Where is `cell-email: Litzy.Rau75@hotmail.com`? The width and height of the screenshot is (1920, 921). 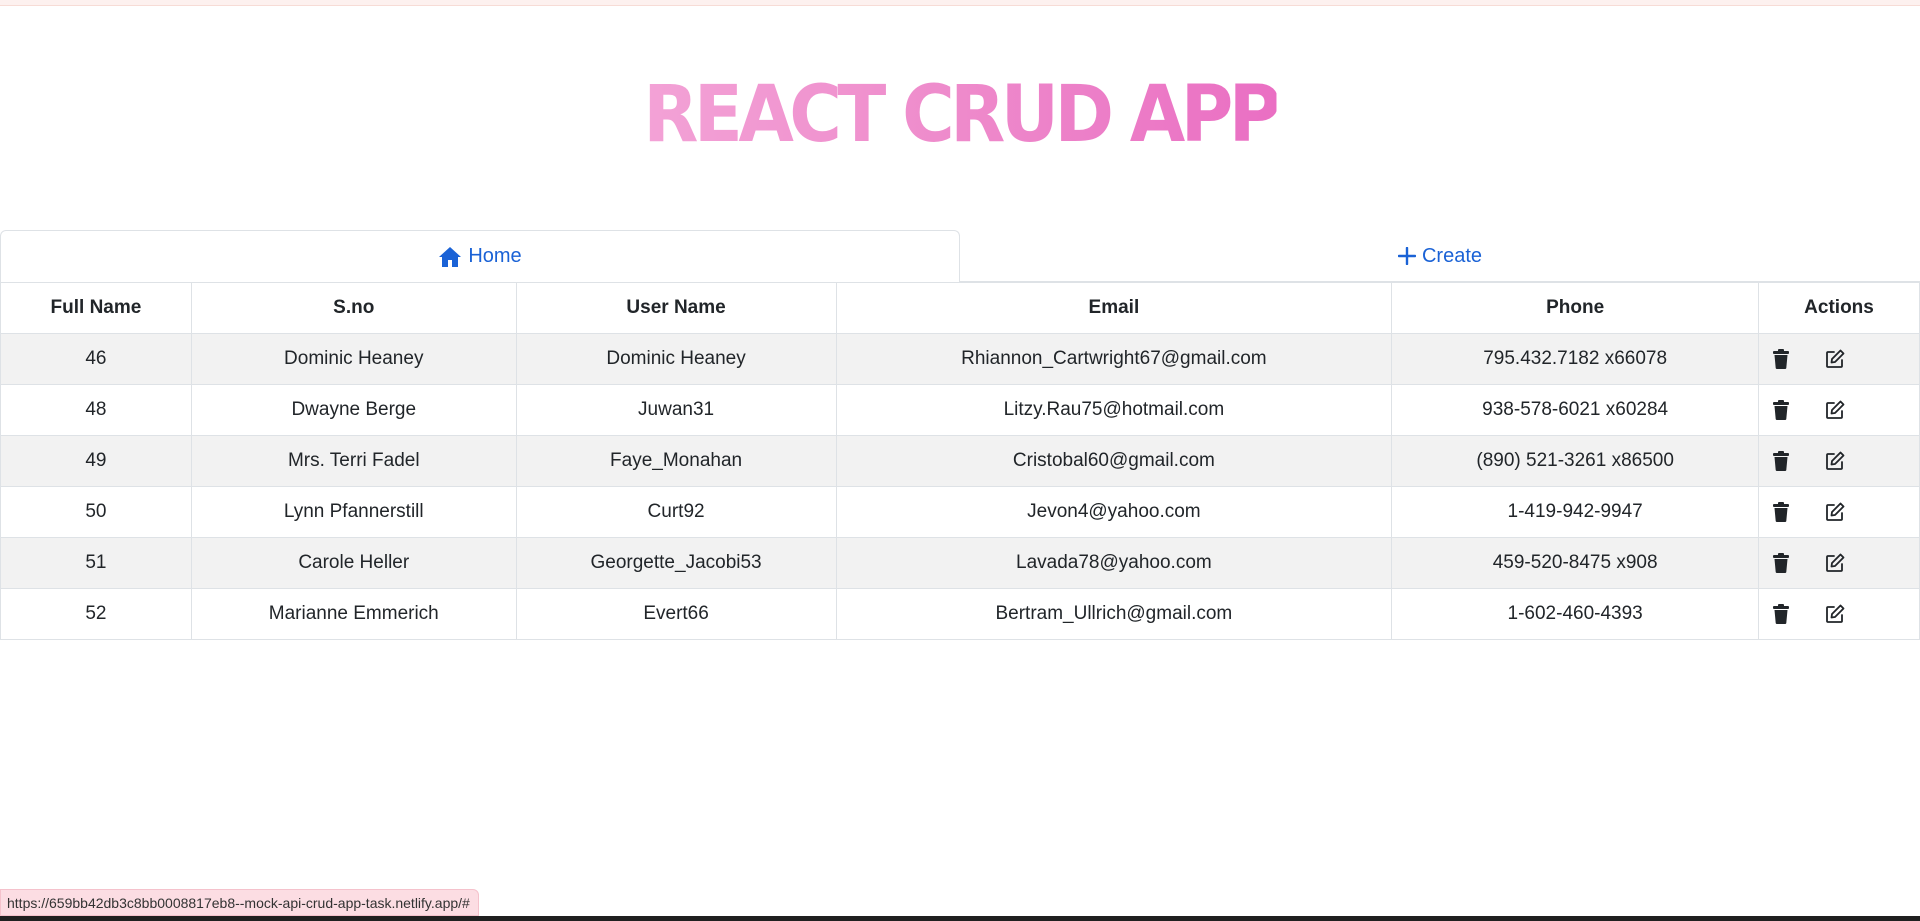 cell-email: Litzy.Rau75@hotmail.com is located at coordinates (1114, 410).